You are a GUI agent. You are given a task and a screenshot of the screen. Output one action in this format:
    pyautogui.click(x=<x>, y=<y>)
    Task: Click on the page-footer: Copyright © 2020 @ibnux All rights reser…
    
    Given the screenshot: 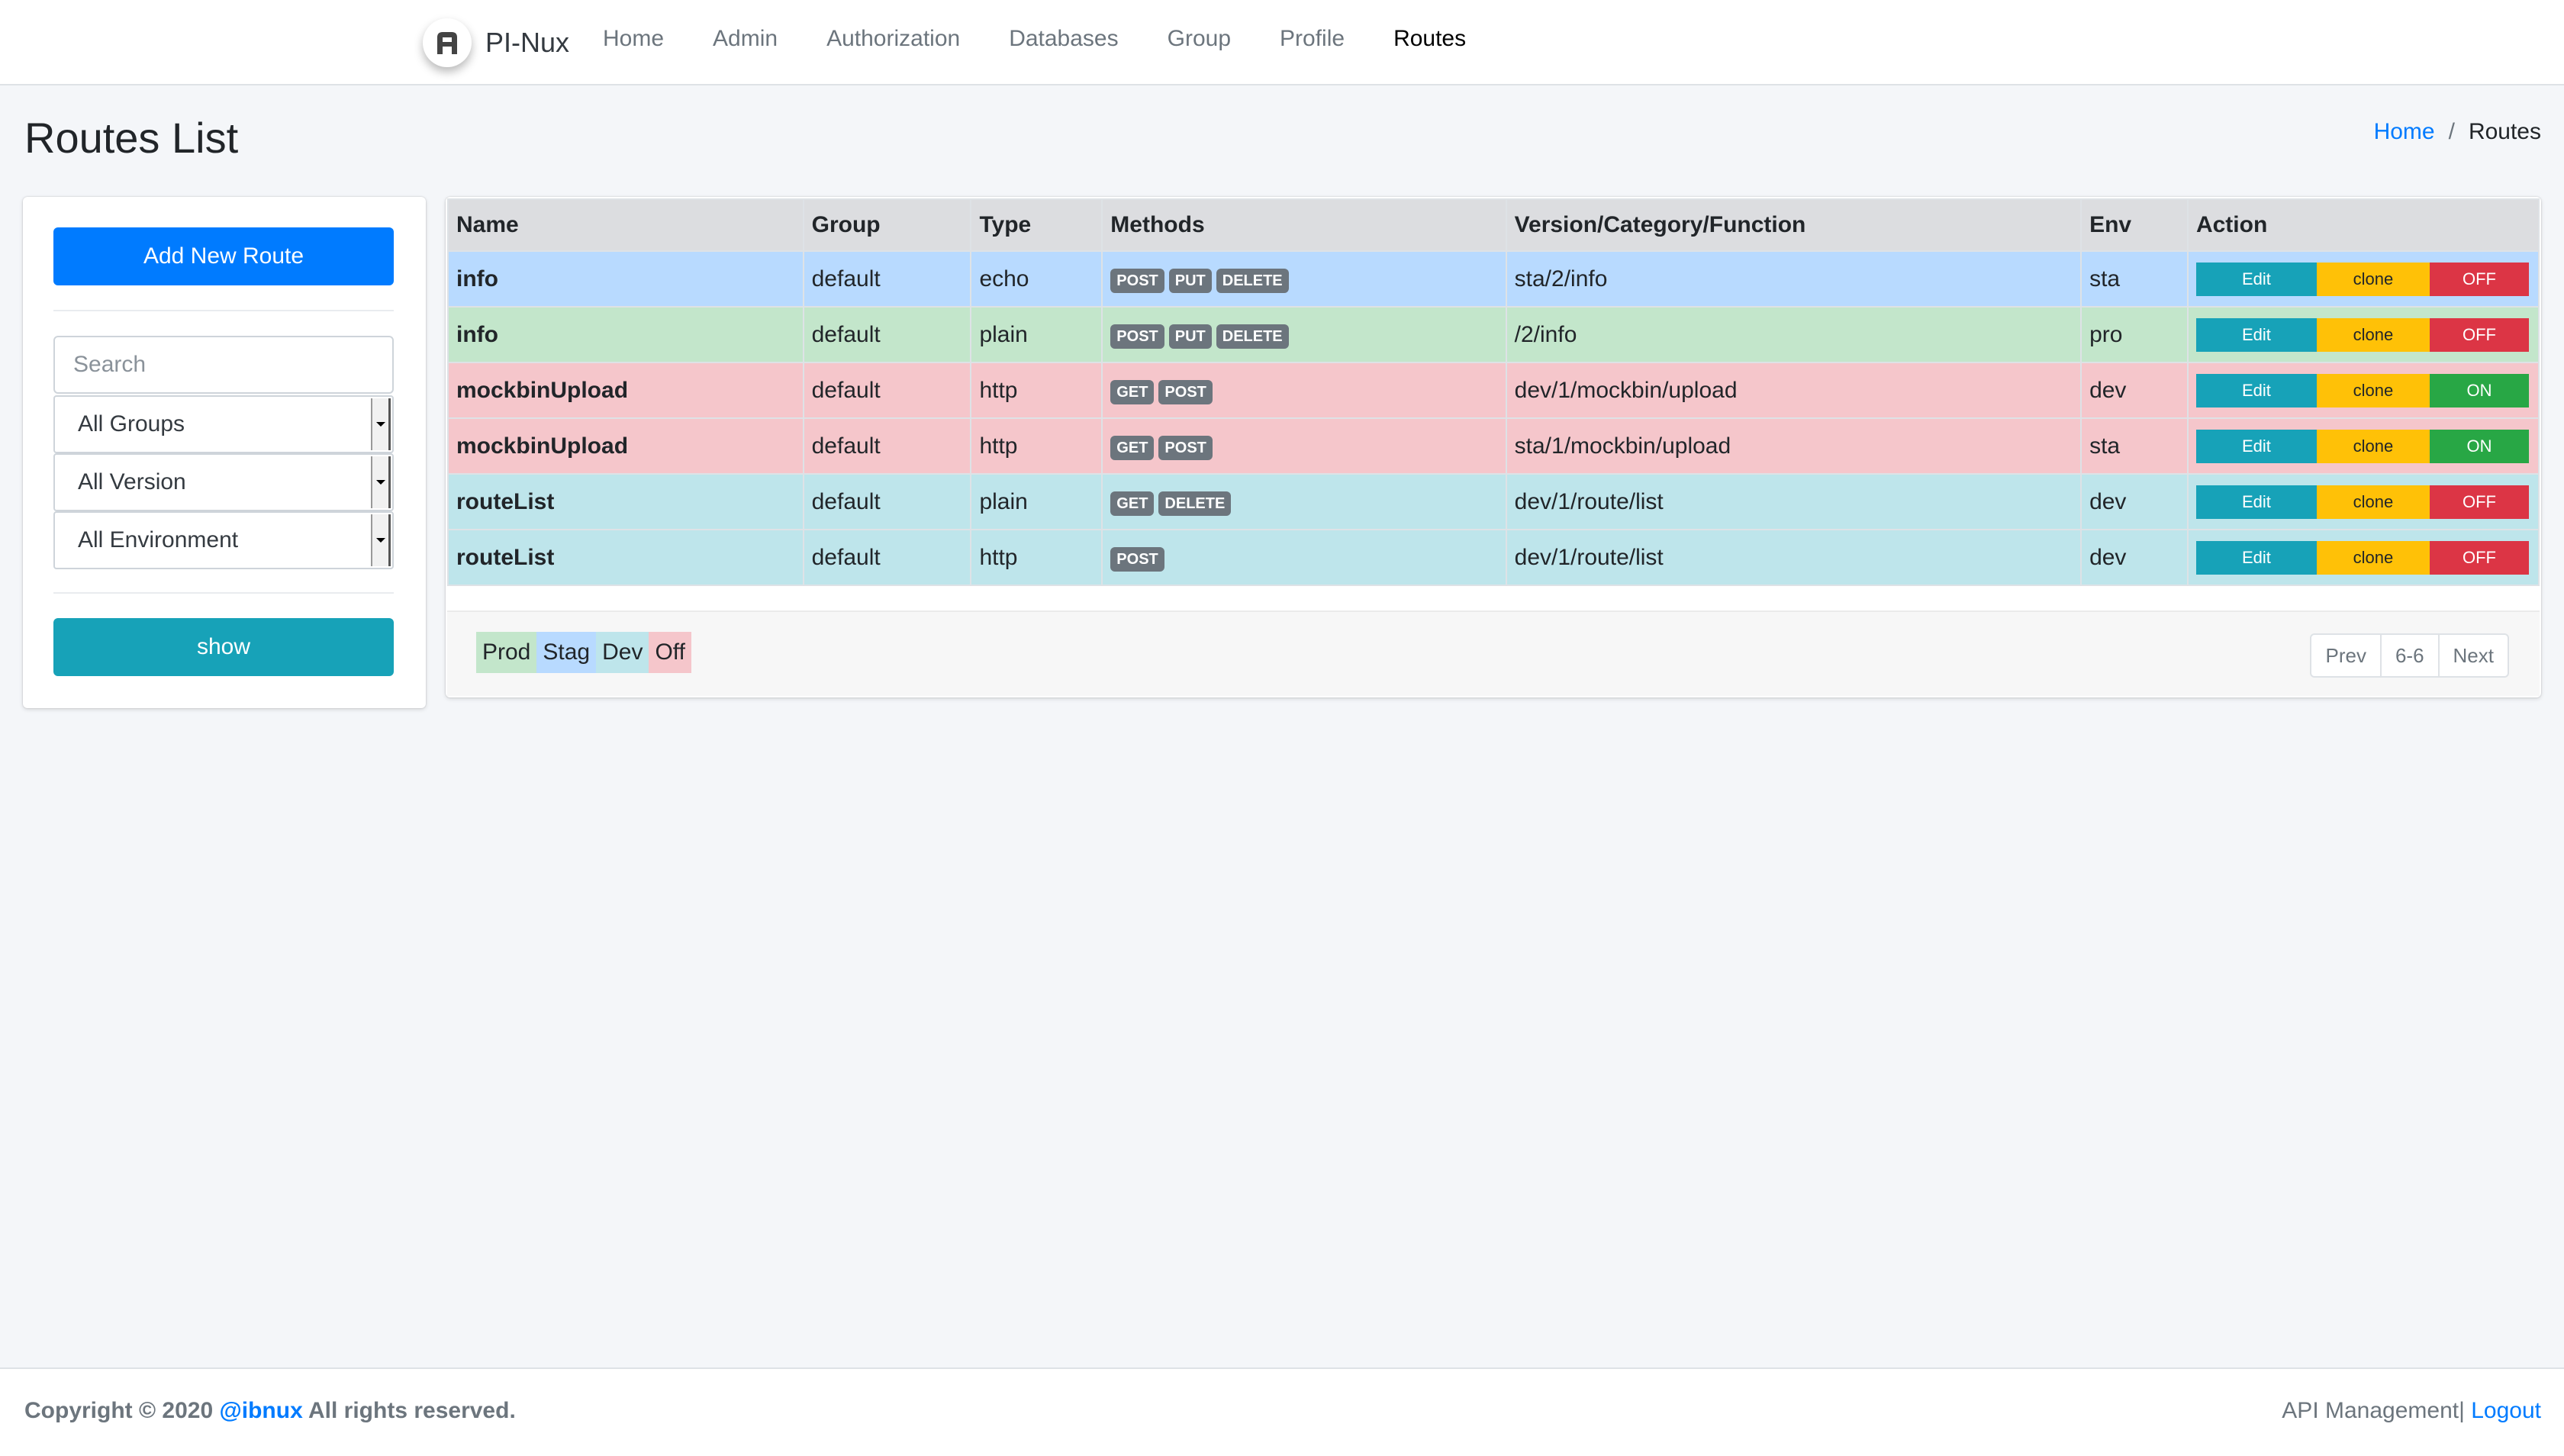 What is the action you would take?
    pyautogui.click(x=1282, y=1411)
    